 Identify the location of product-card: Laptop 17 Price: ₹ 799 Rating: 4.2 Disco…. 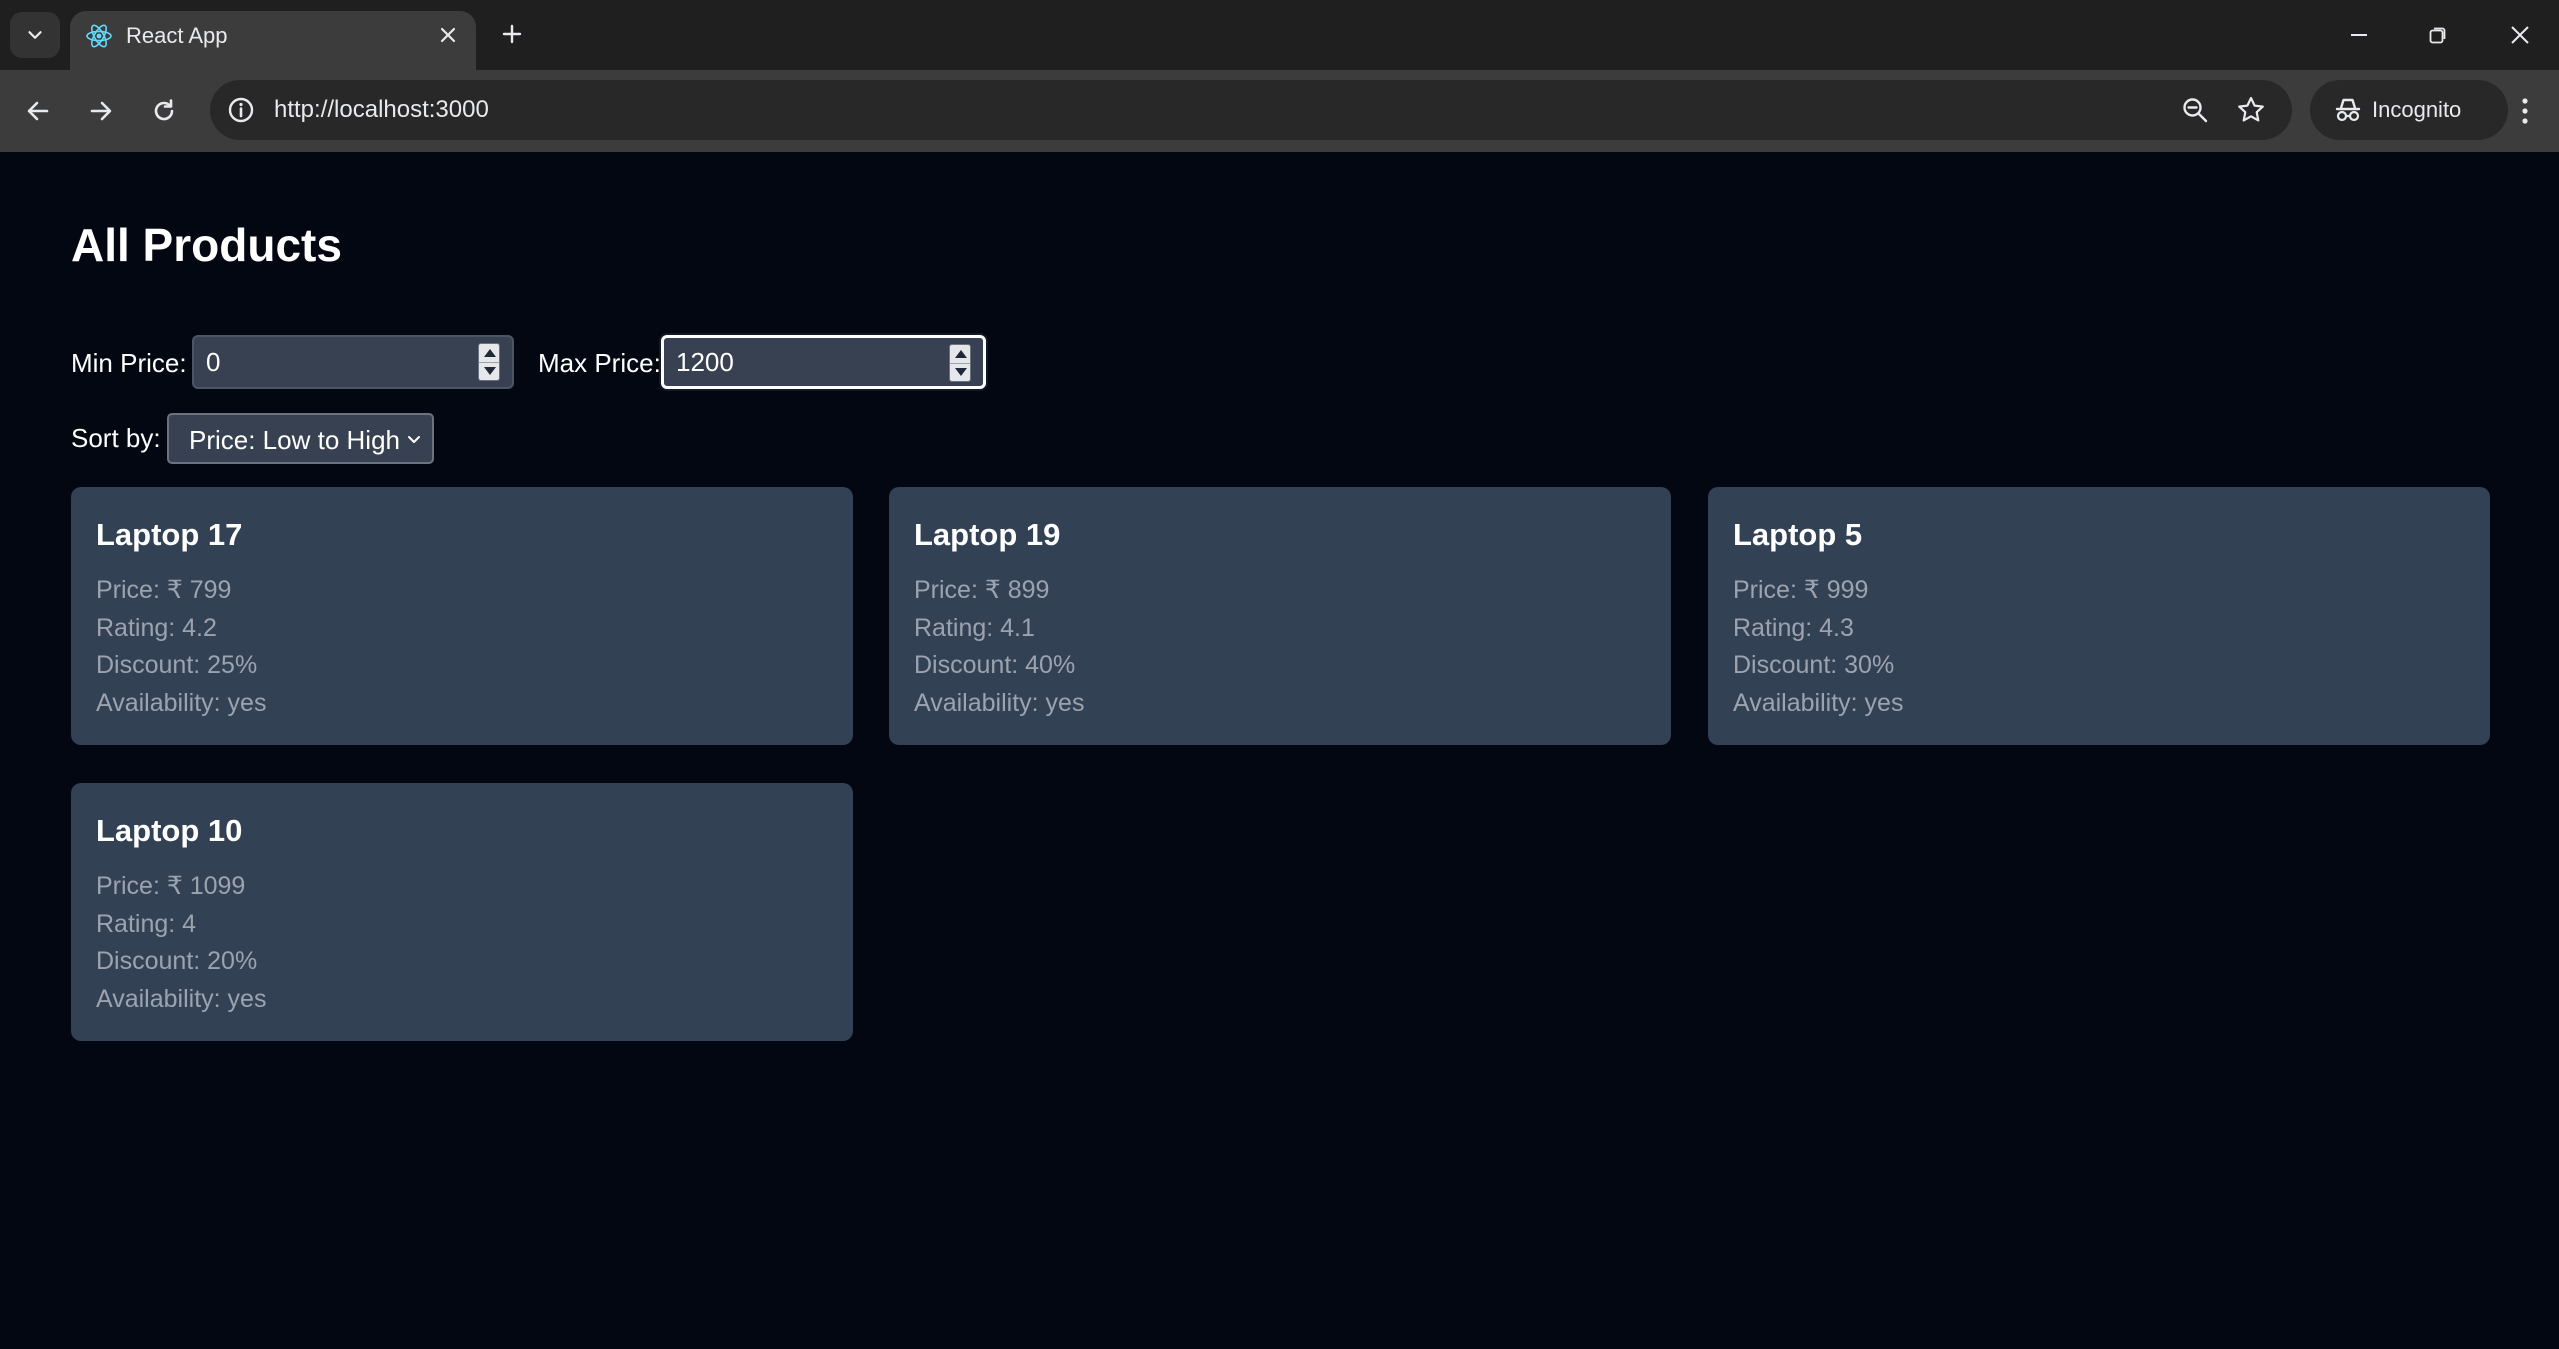
(462, 616).